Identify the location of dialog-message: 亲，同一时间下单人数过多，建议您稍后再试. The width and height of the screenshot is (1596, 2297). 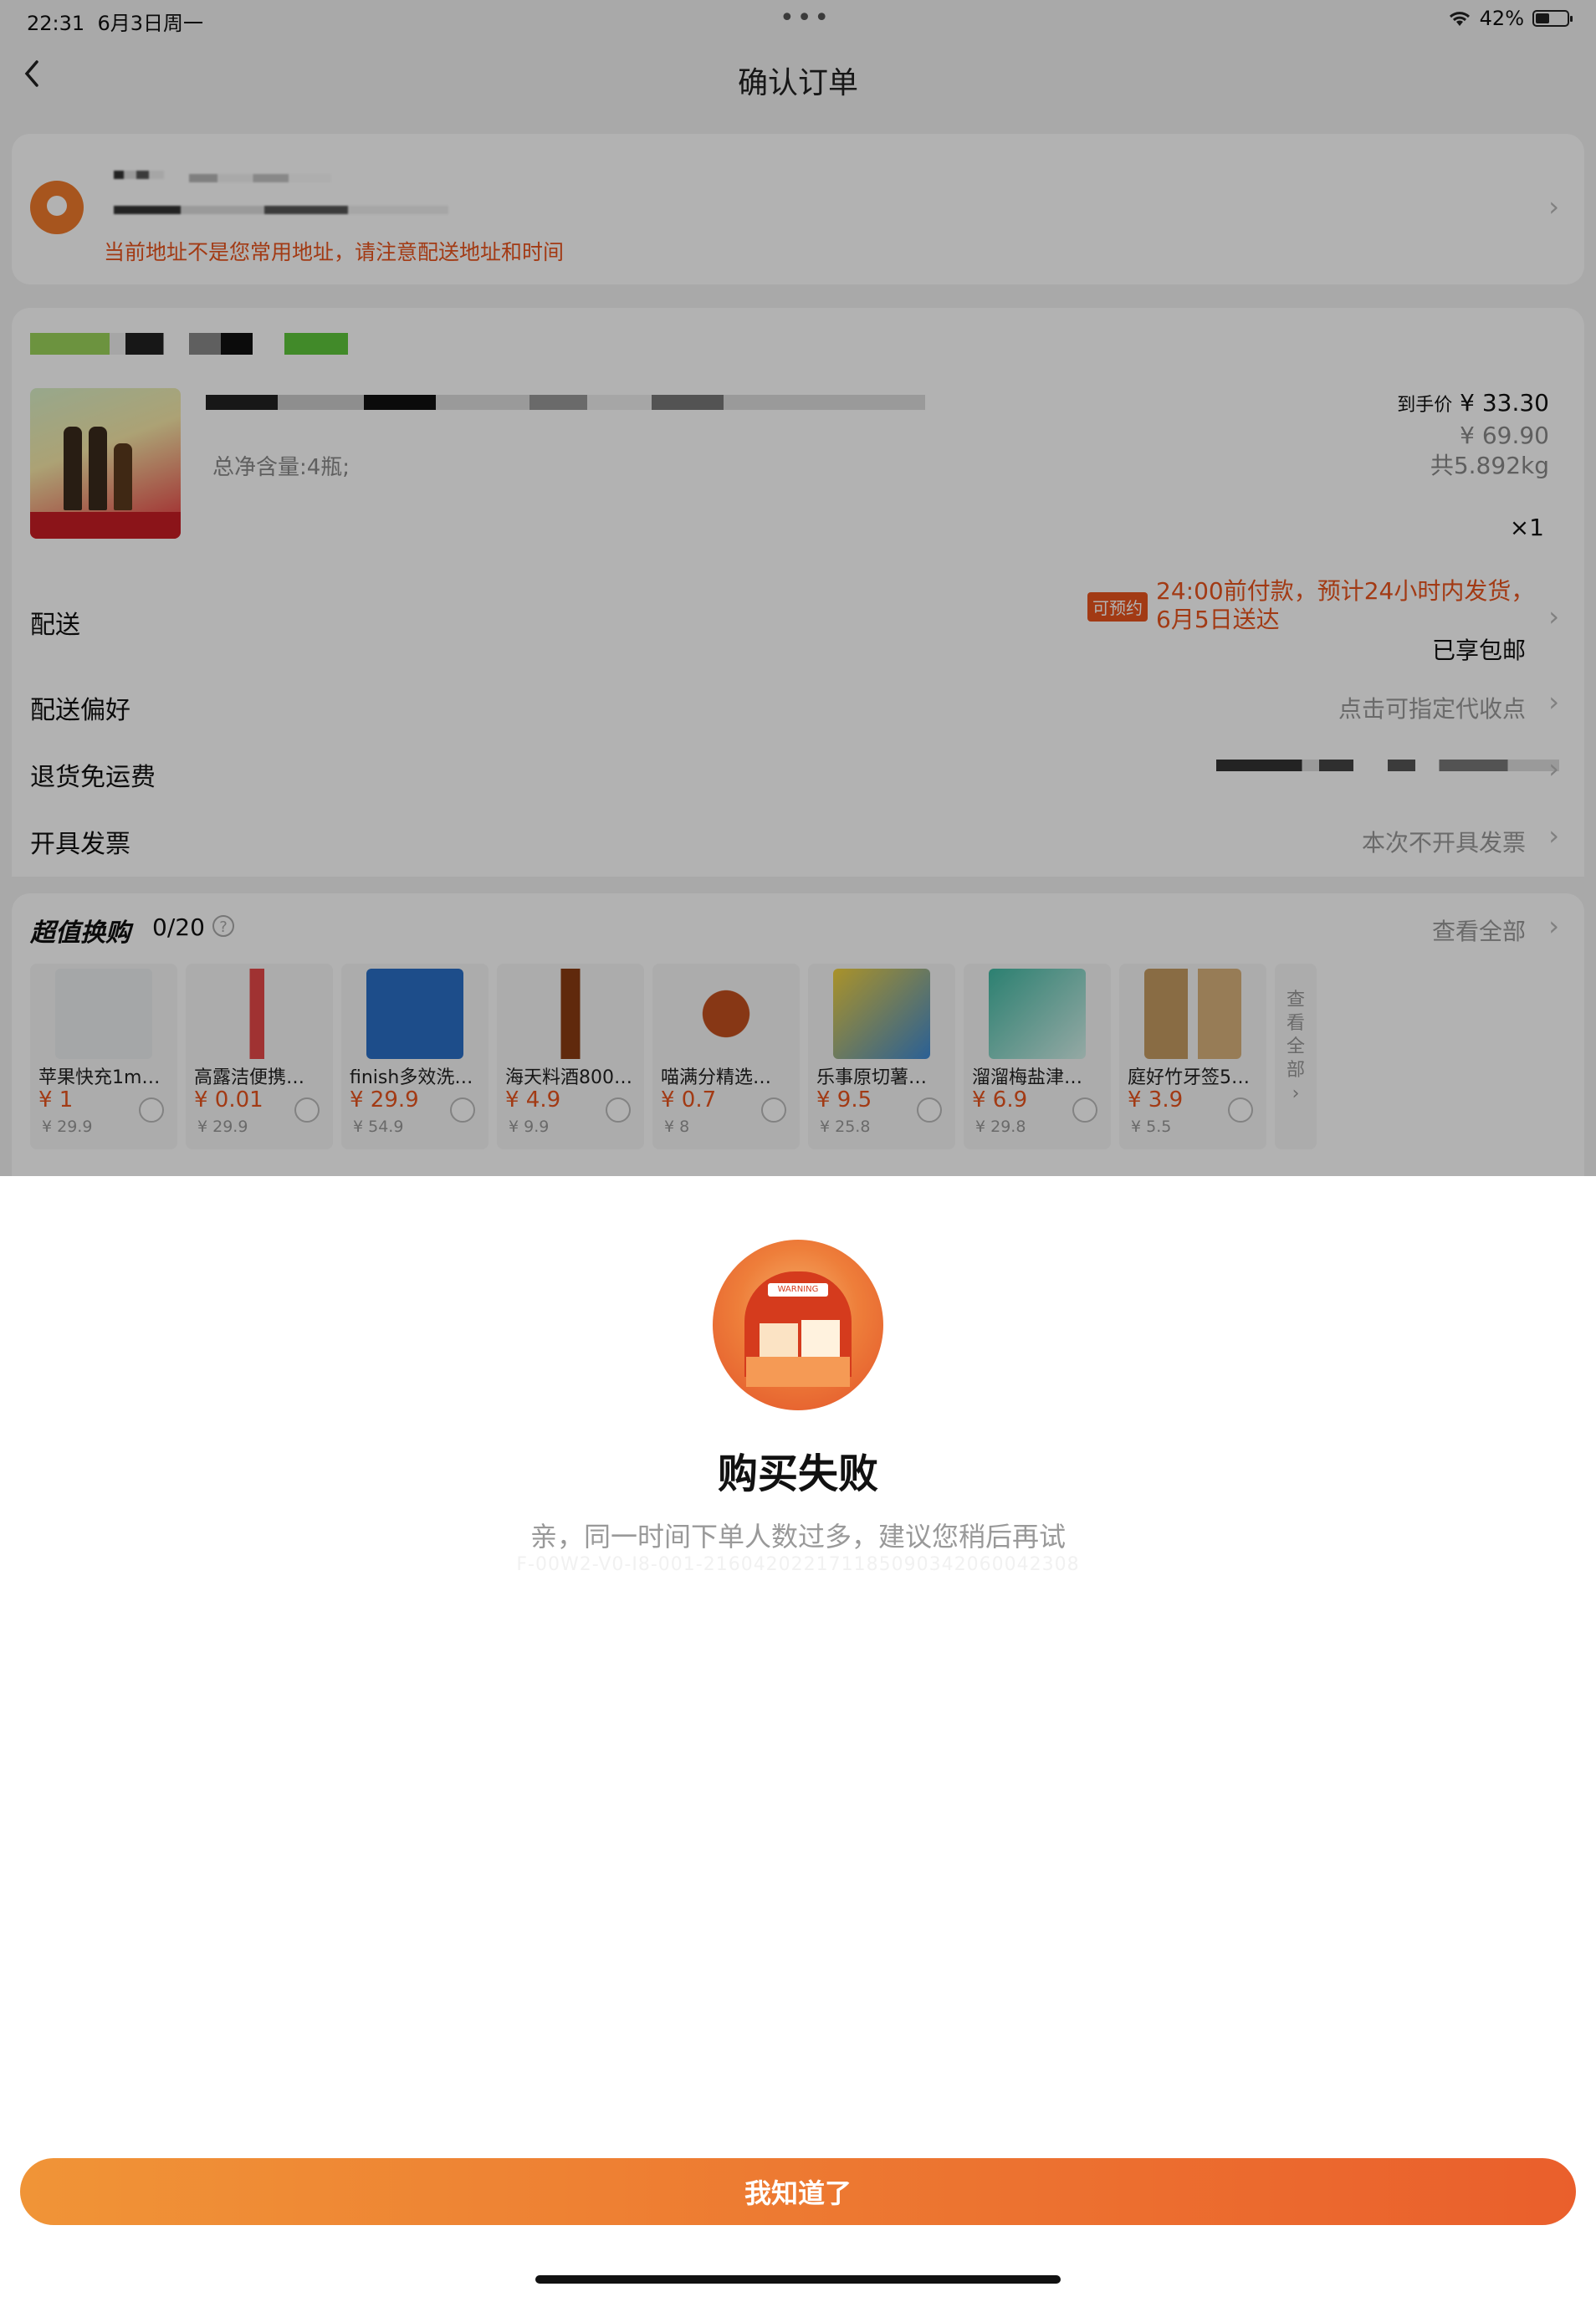
(798, 1537).